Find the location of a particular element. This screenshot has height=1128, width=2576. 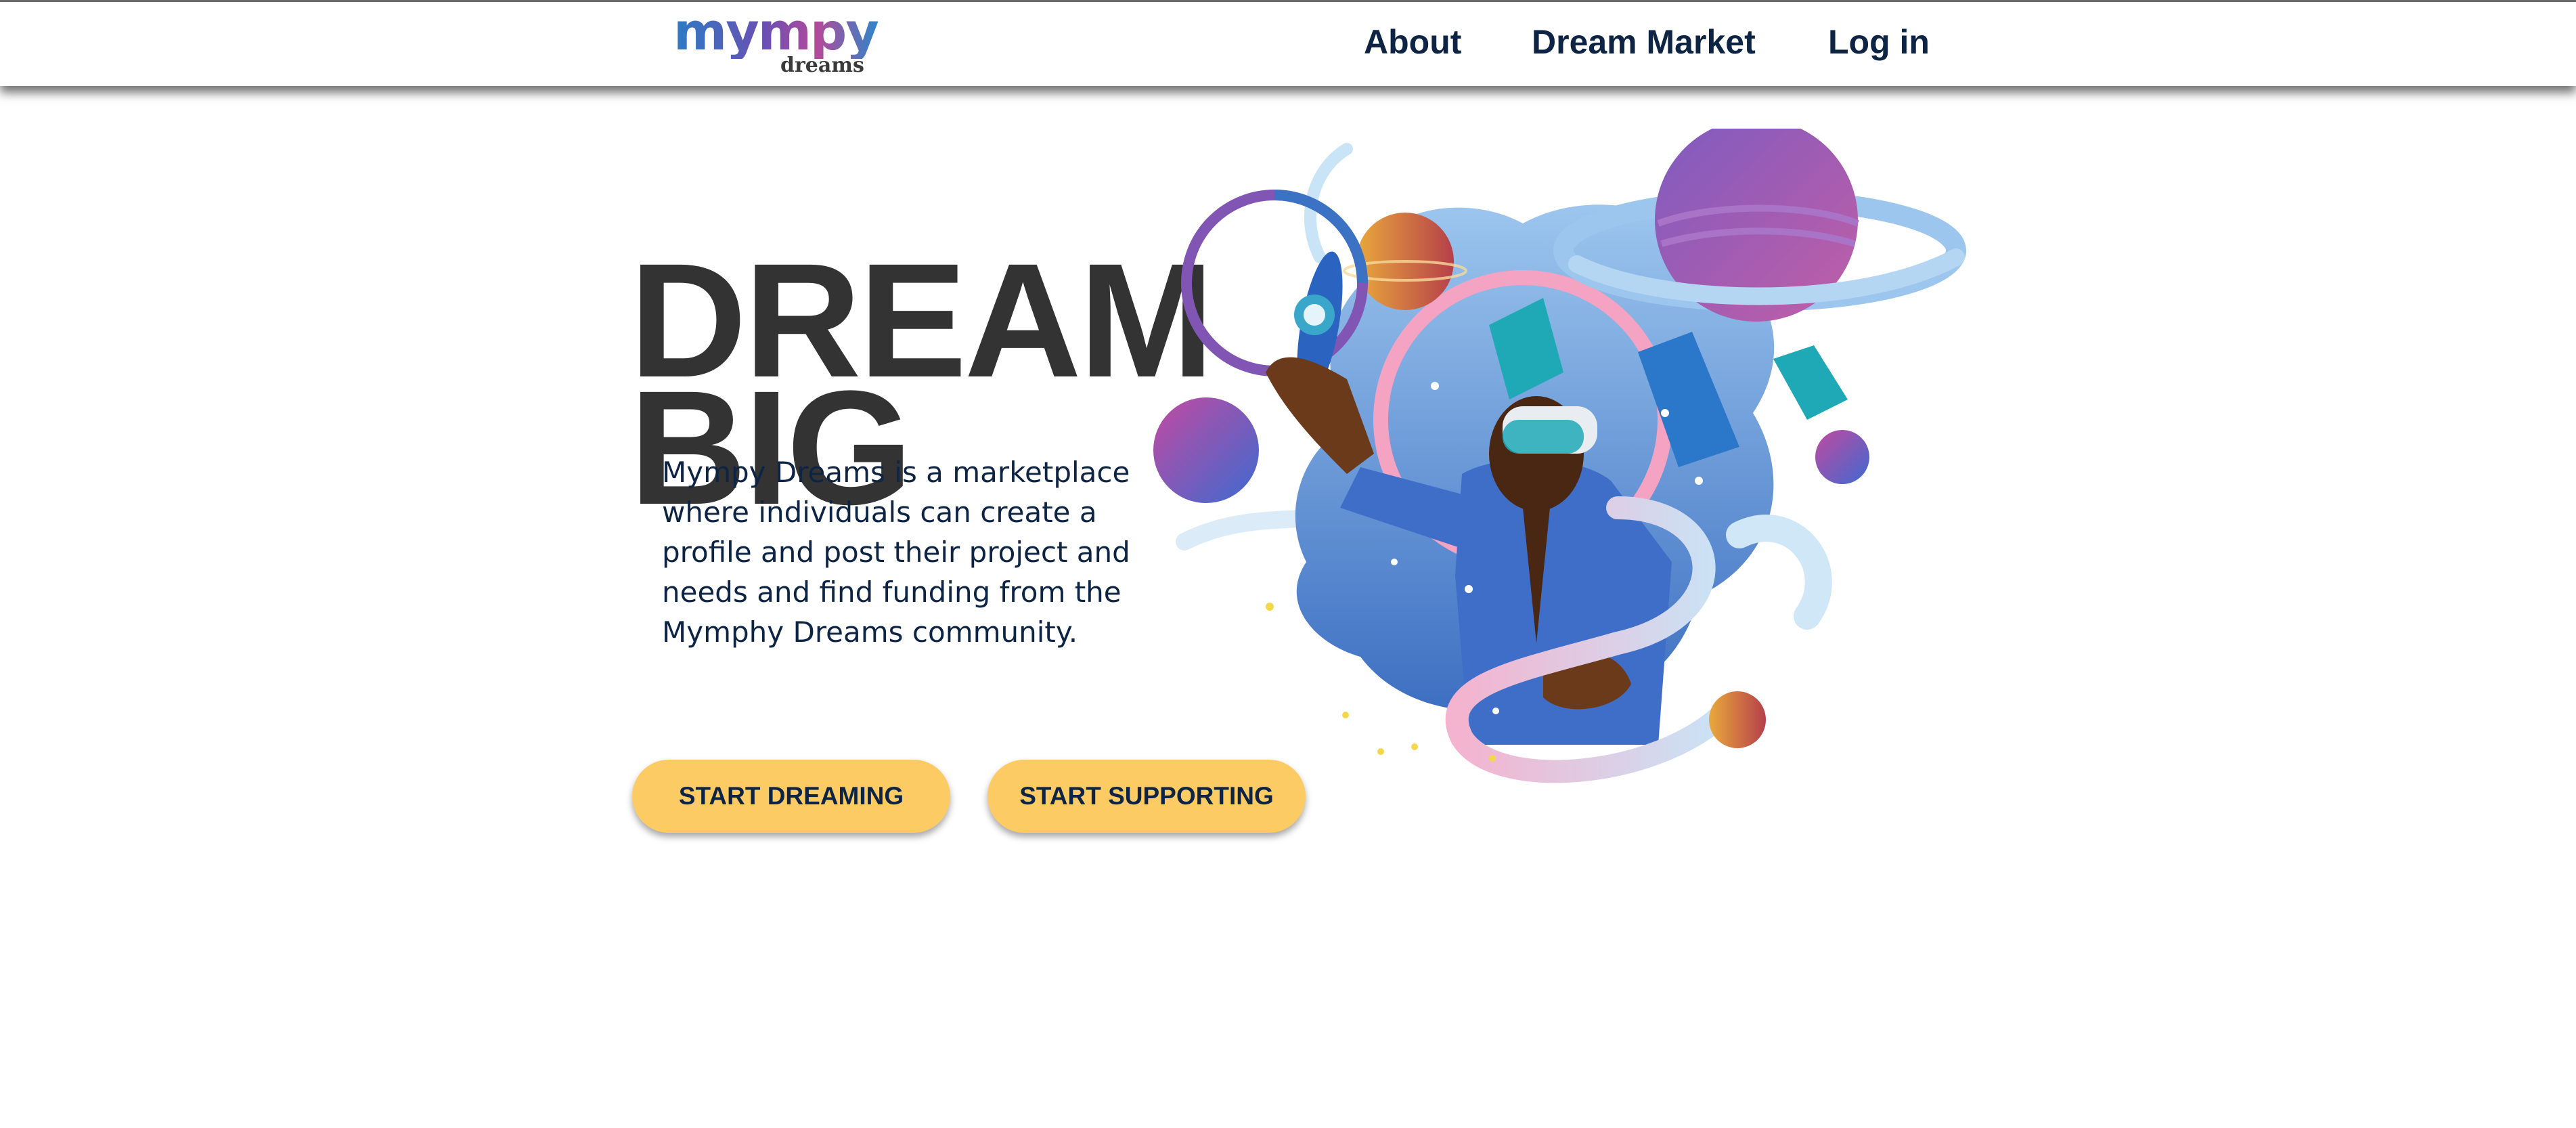

start-dreaming-button: START DREAMING is located at coordinates (791, 797).